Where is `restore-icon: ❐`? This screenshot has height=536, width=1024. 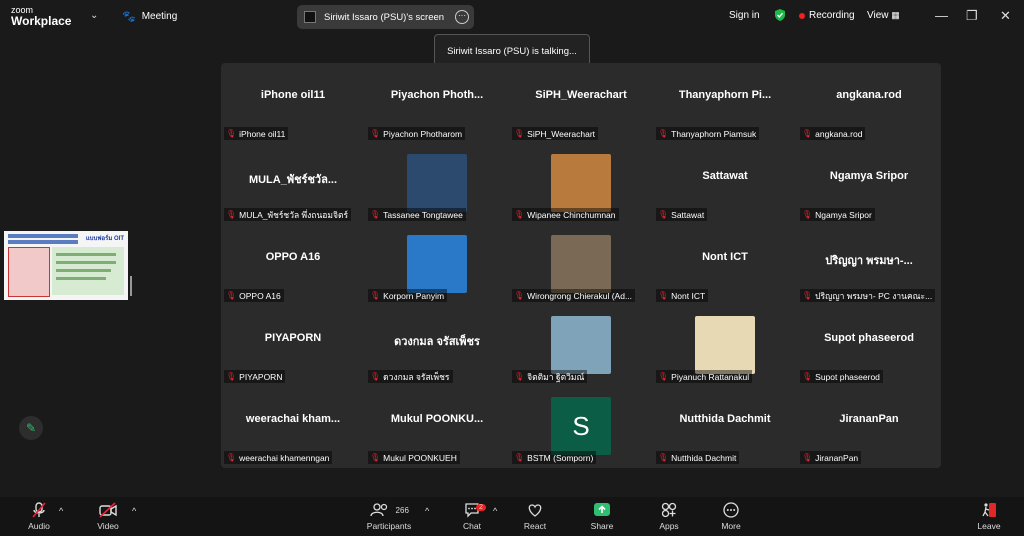
restore-icon: ❐ is located at coordinates (972, 16).